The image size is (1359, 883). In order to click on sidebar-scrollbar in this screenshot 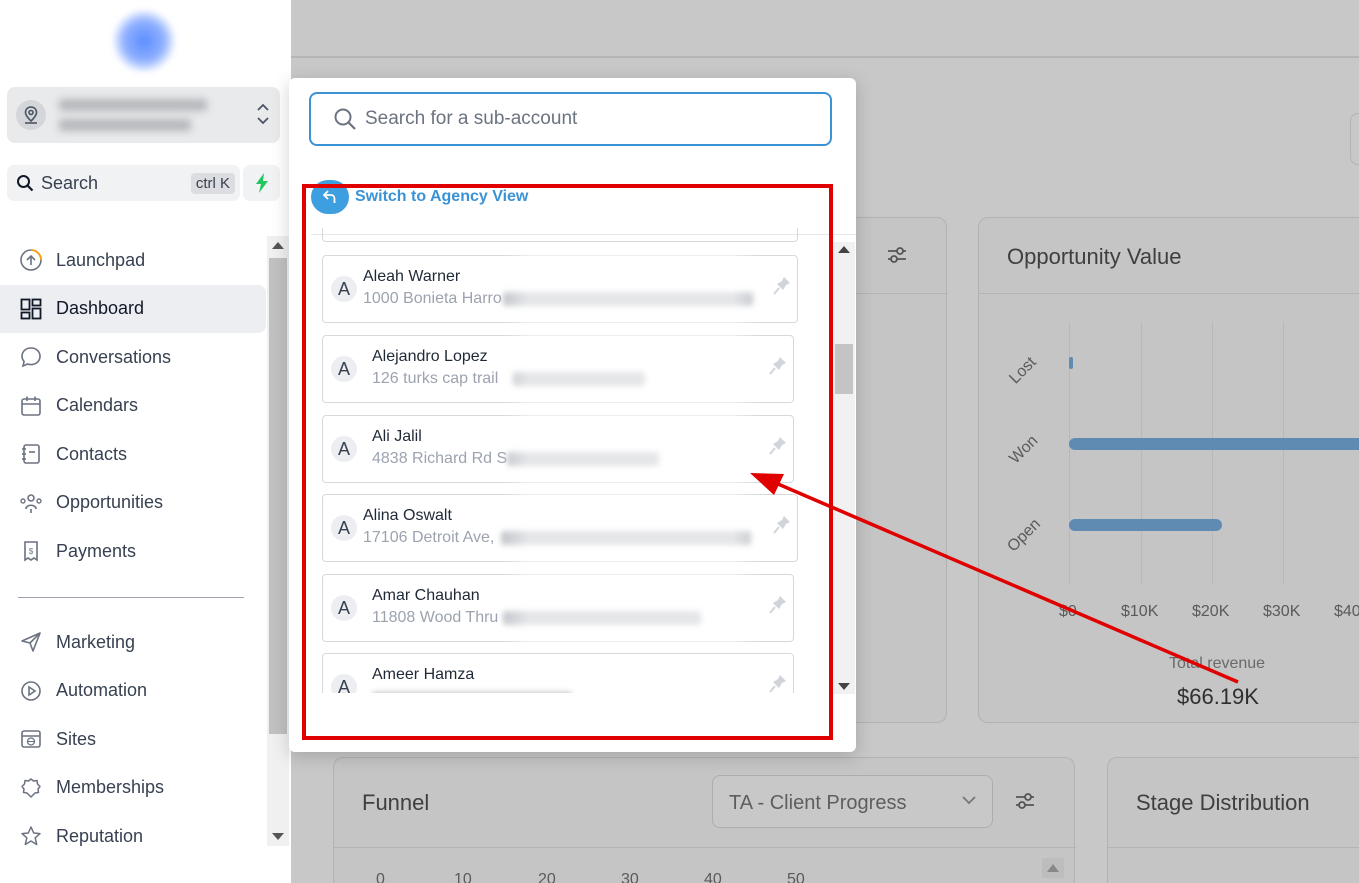, I will do `click(278, 541)`.